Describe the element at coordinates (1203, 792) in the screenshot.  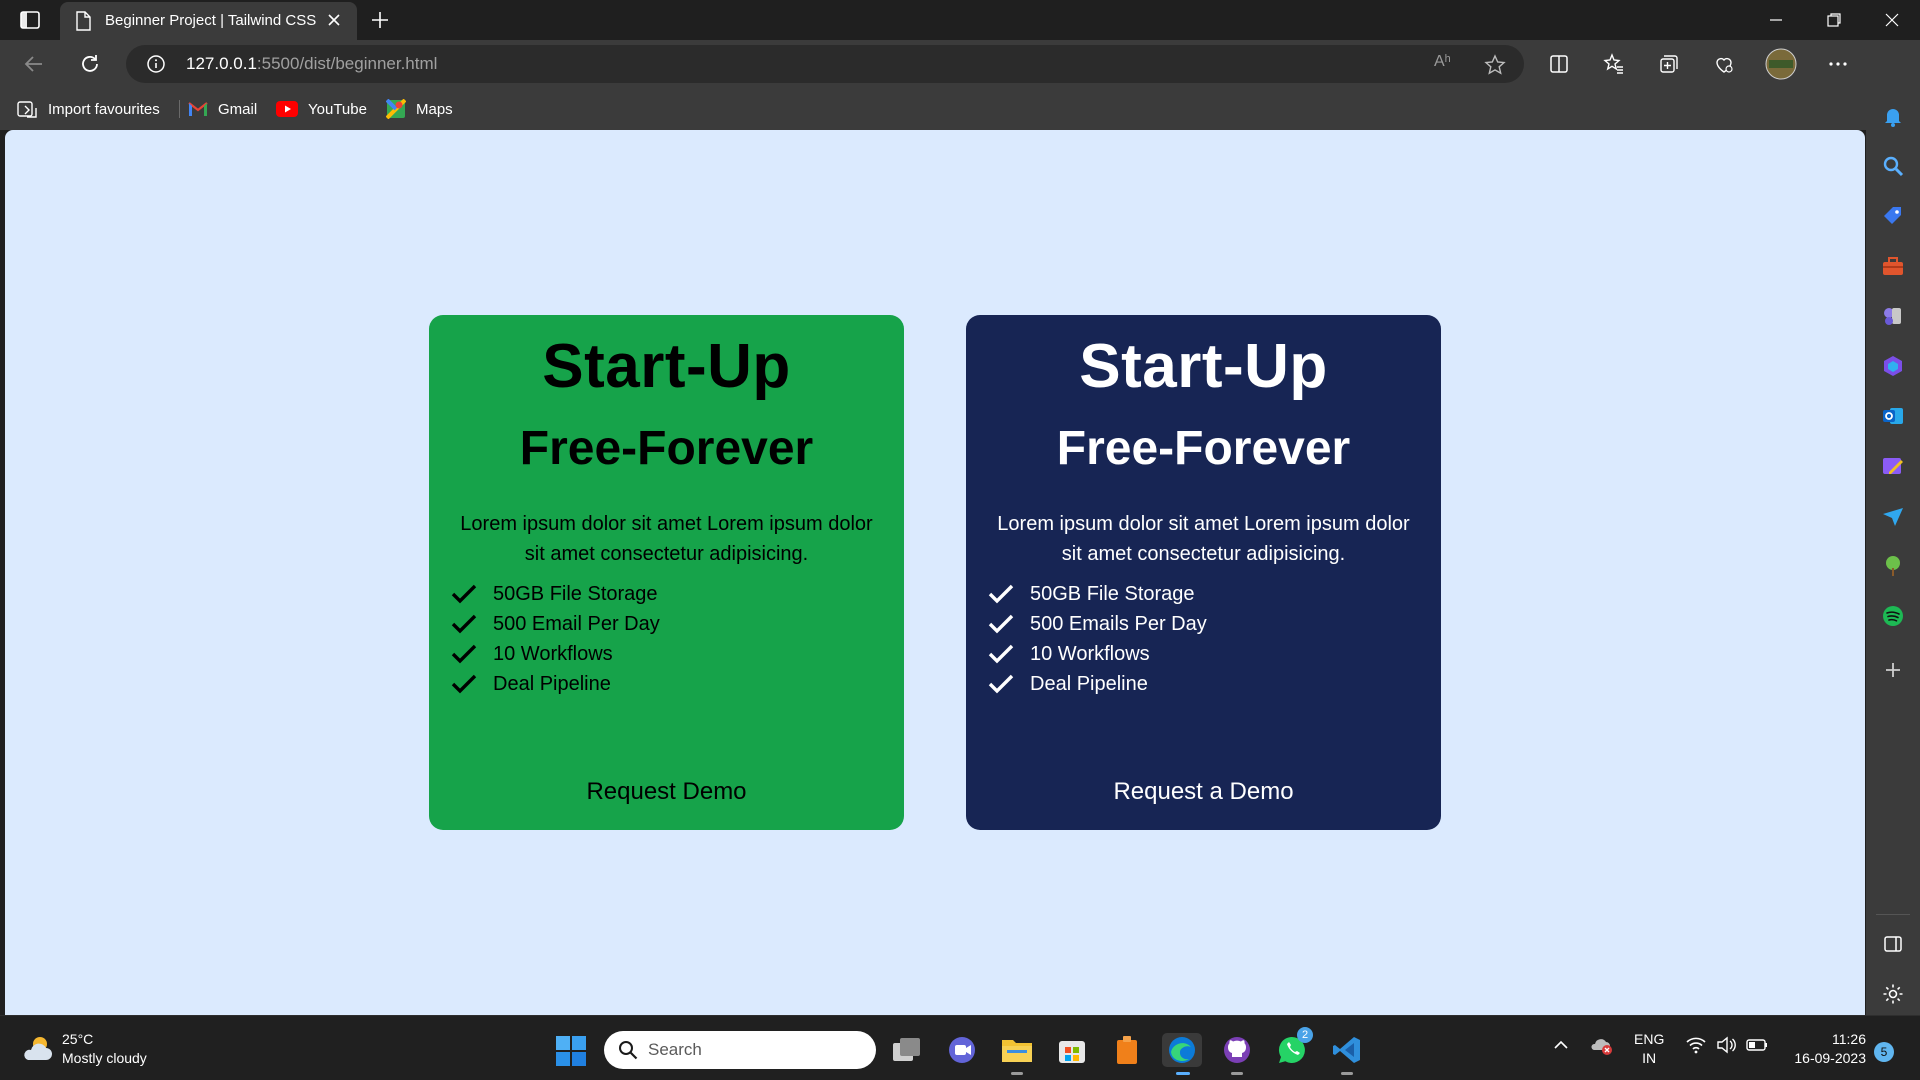
I see `request-a-demo-button: Request a Demo` at that location.